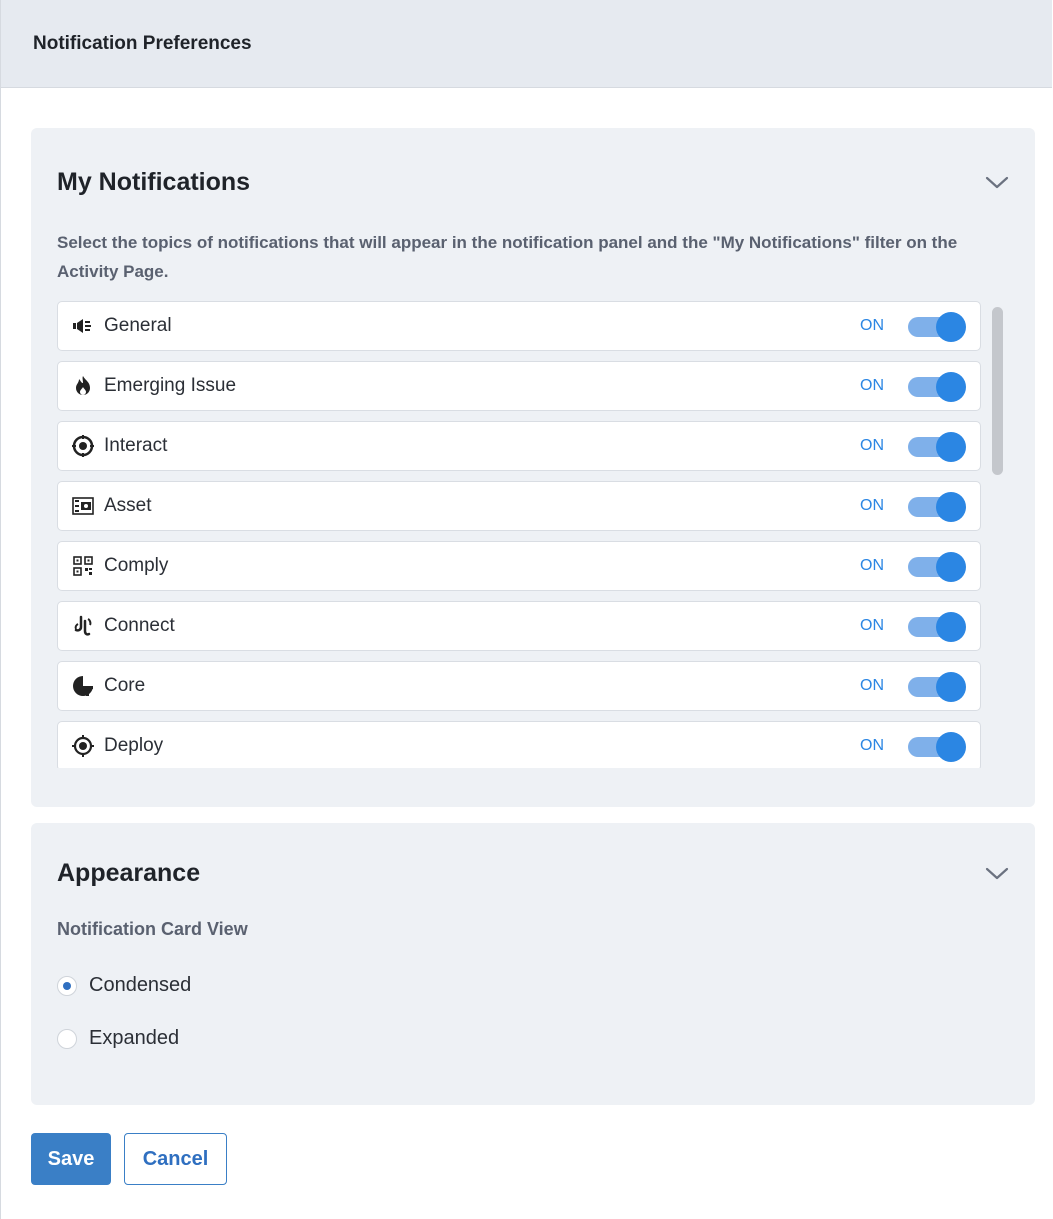  What do you see at coordinates (937, 447) in the screenshot?
I see `interact-toggle` at bounding box center [937, 447].